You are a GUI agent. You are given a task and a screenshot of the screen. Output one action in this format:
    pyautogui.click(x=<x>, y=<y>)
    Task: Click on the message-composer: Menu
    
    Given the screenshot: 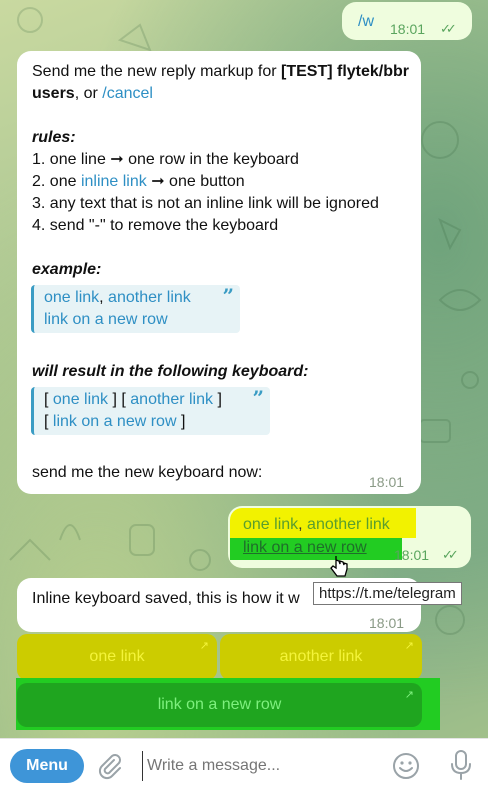 What is the action you would take?
    pyautogui.click(x=244, y=764)
    